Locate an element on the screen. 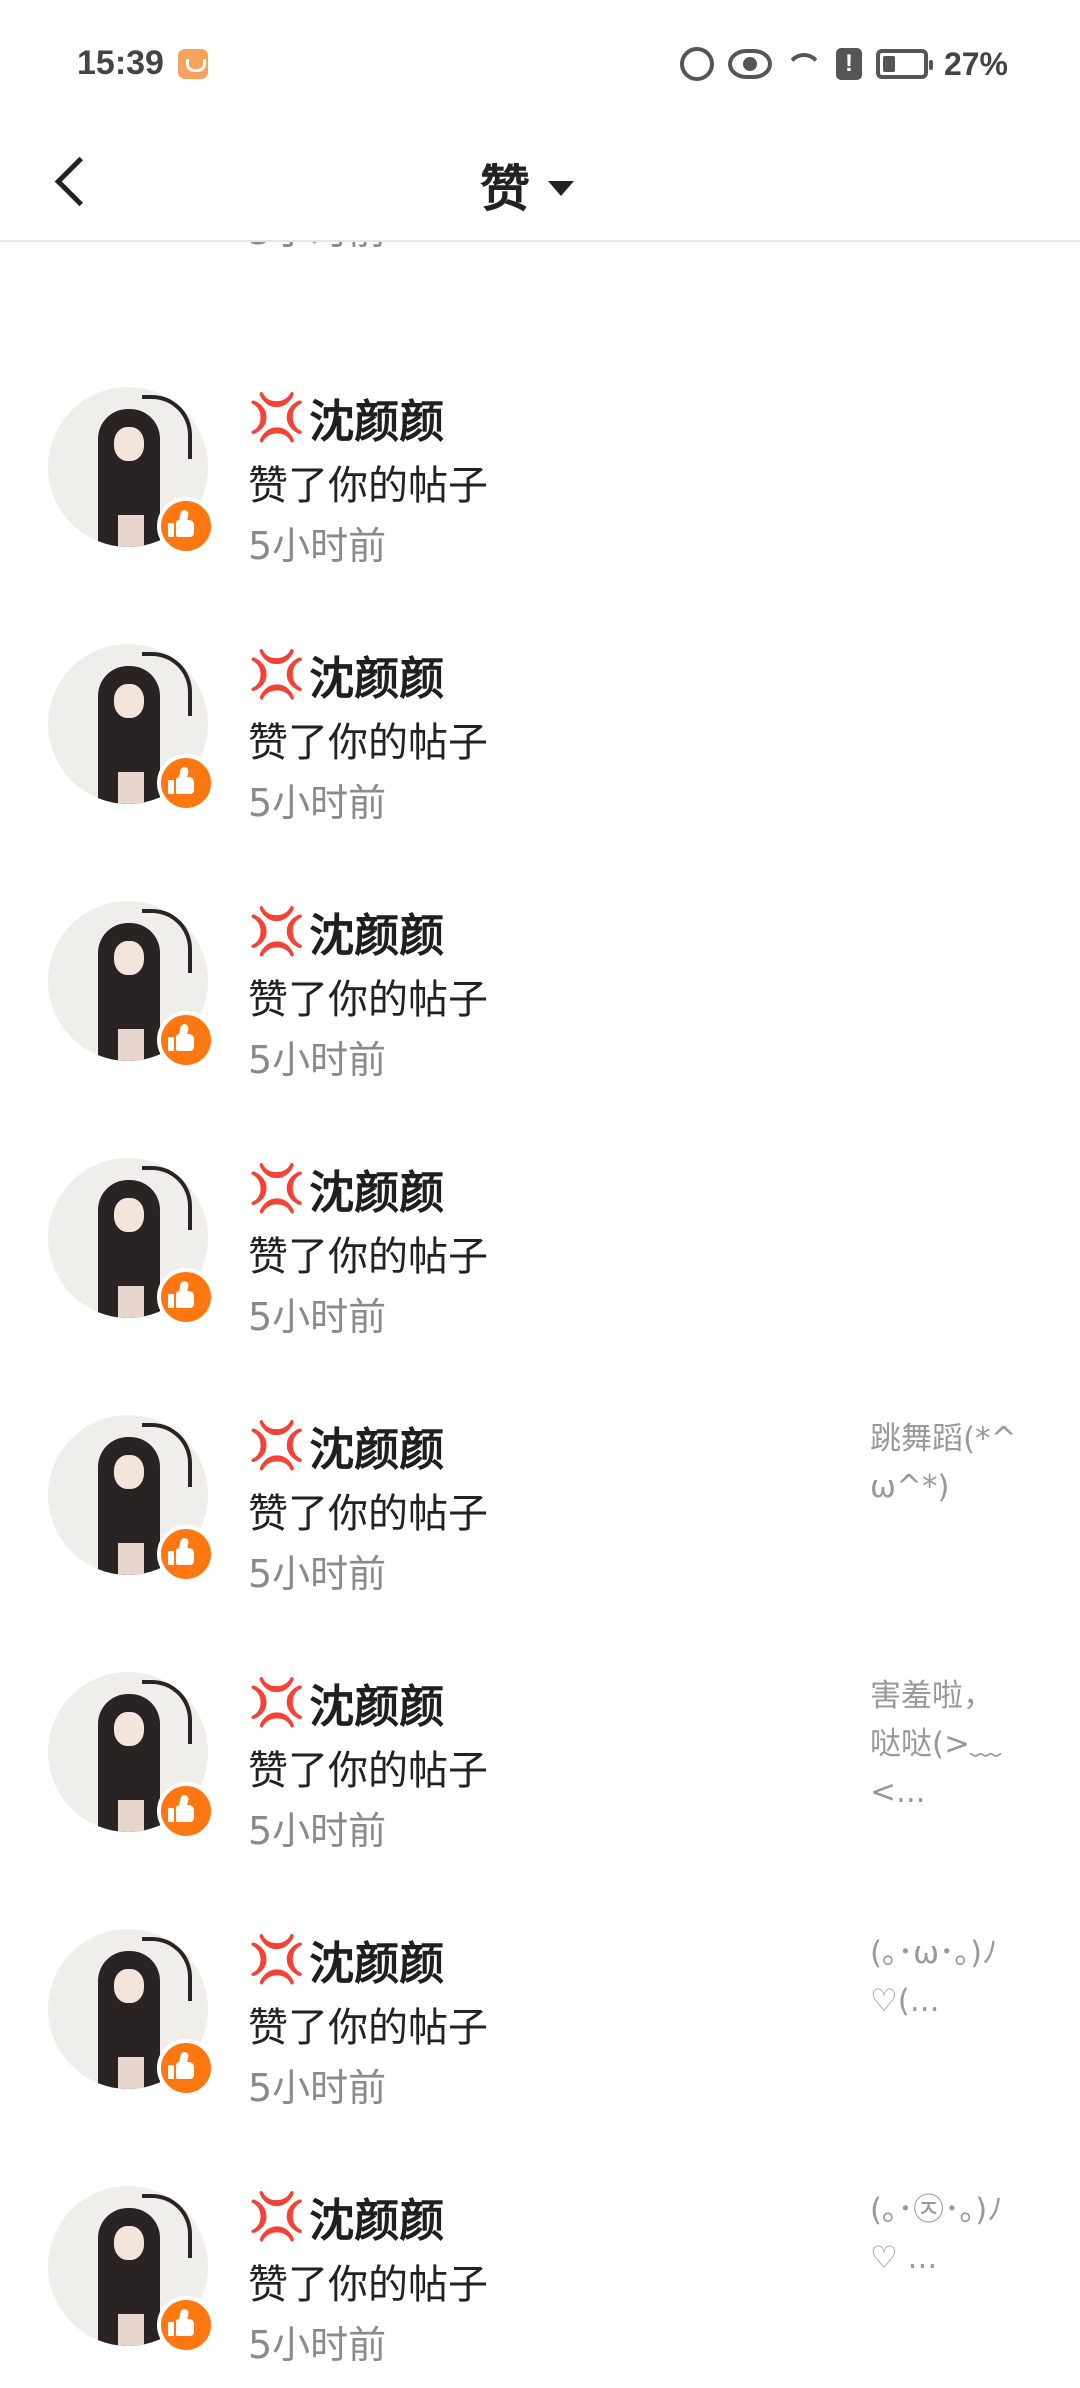  status-icons: ! 27% is located at coordinates (843, 63).